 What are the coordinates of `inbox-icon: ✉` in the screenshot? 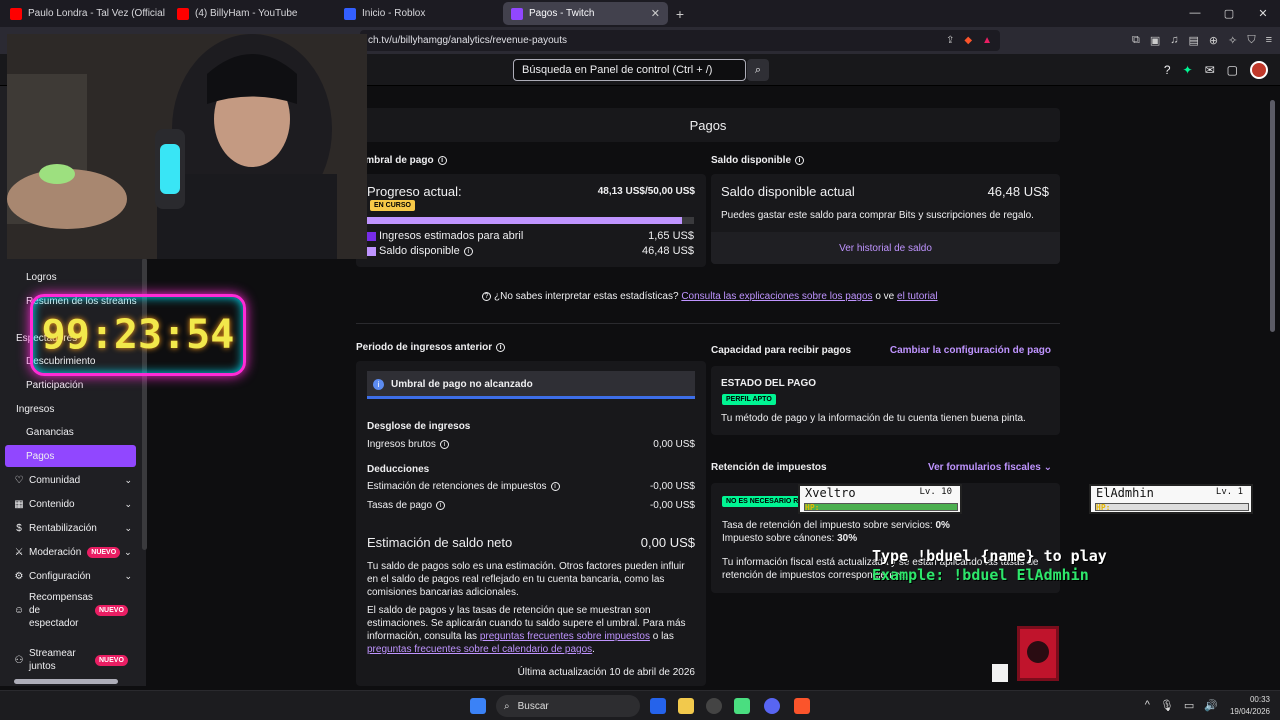 It's located at (1210, 70).